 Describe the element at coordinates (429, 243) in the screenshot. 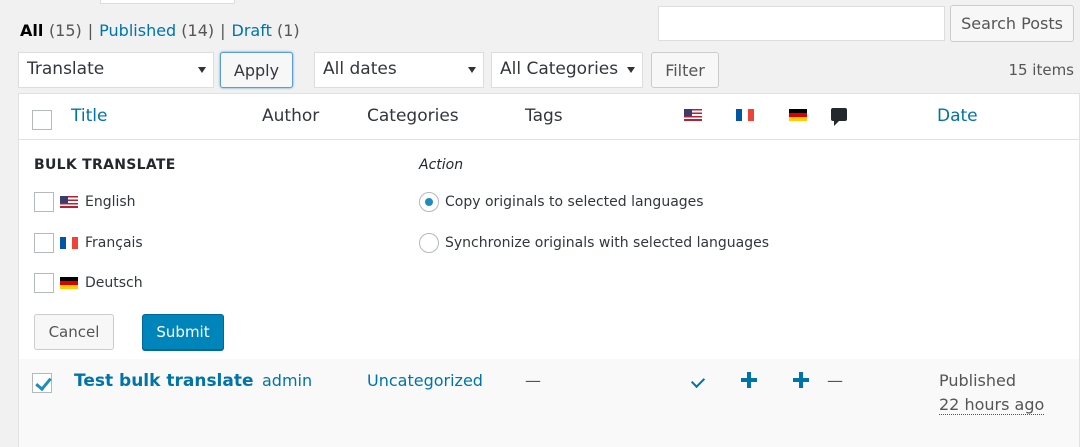

I see `action-radio-synchronize` at that location.